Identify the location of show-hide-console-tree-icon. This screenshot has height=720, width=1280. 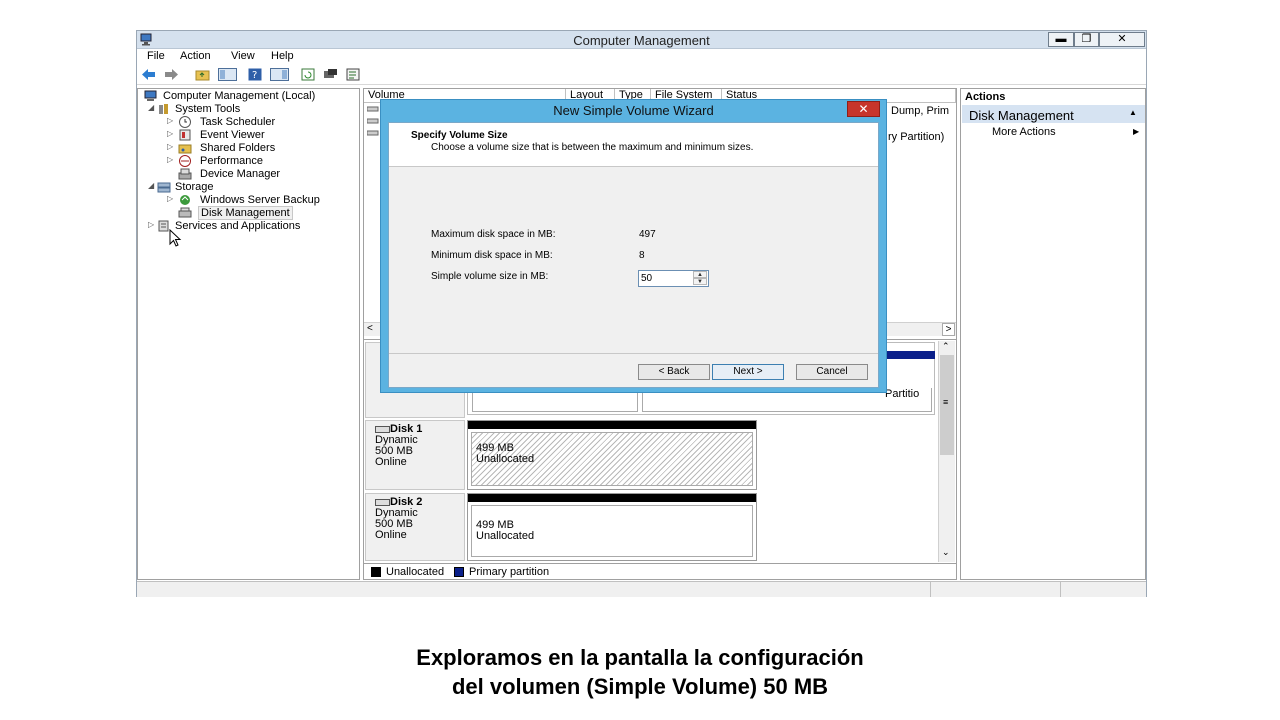
(227, 74).